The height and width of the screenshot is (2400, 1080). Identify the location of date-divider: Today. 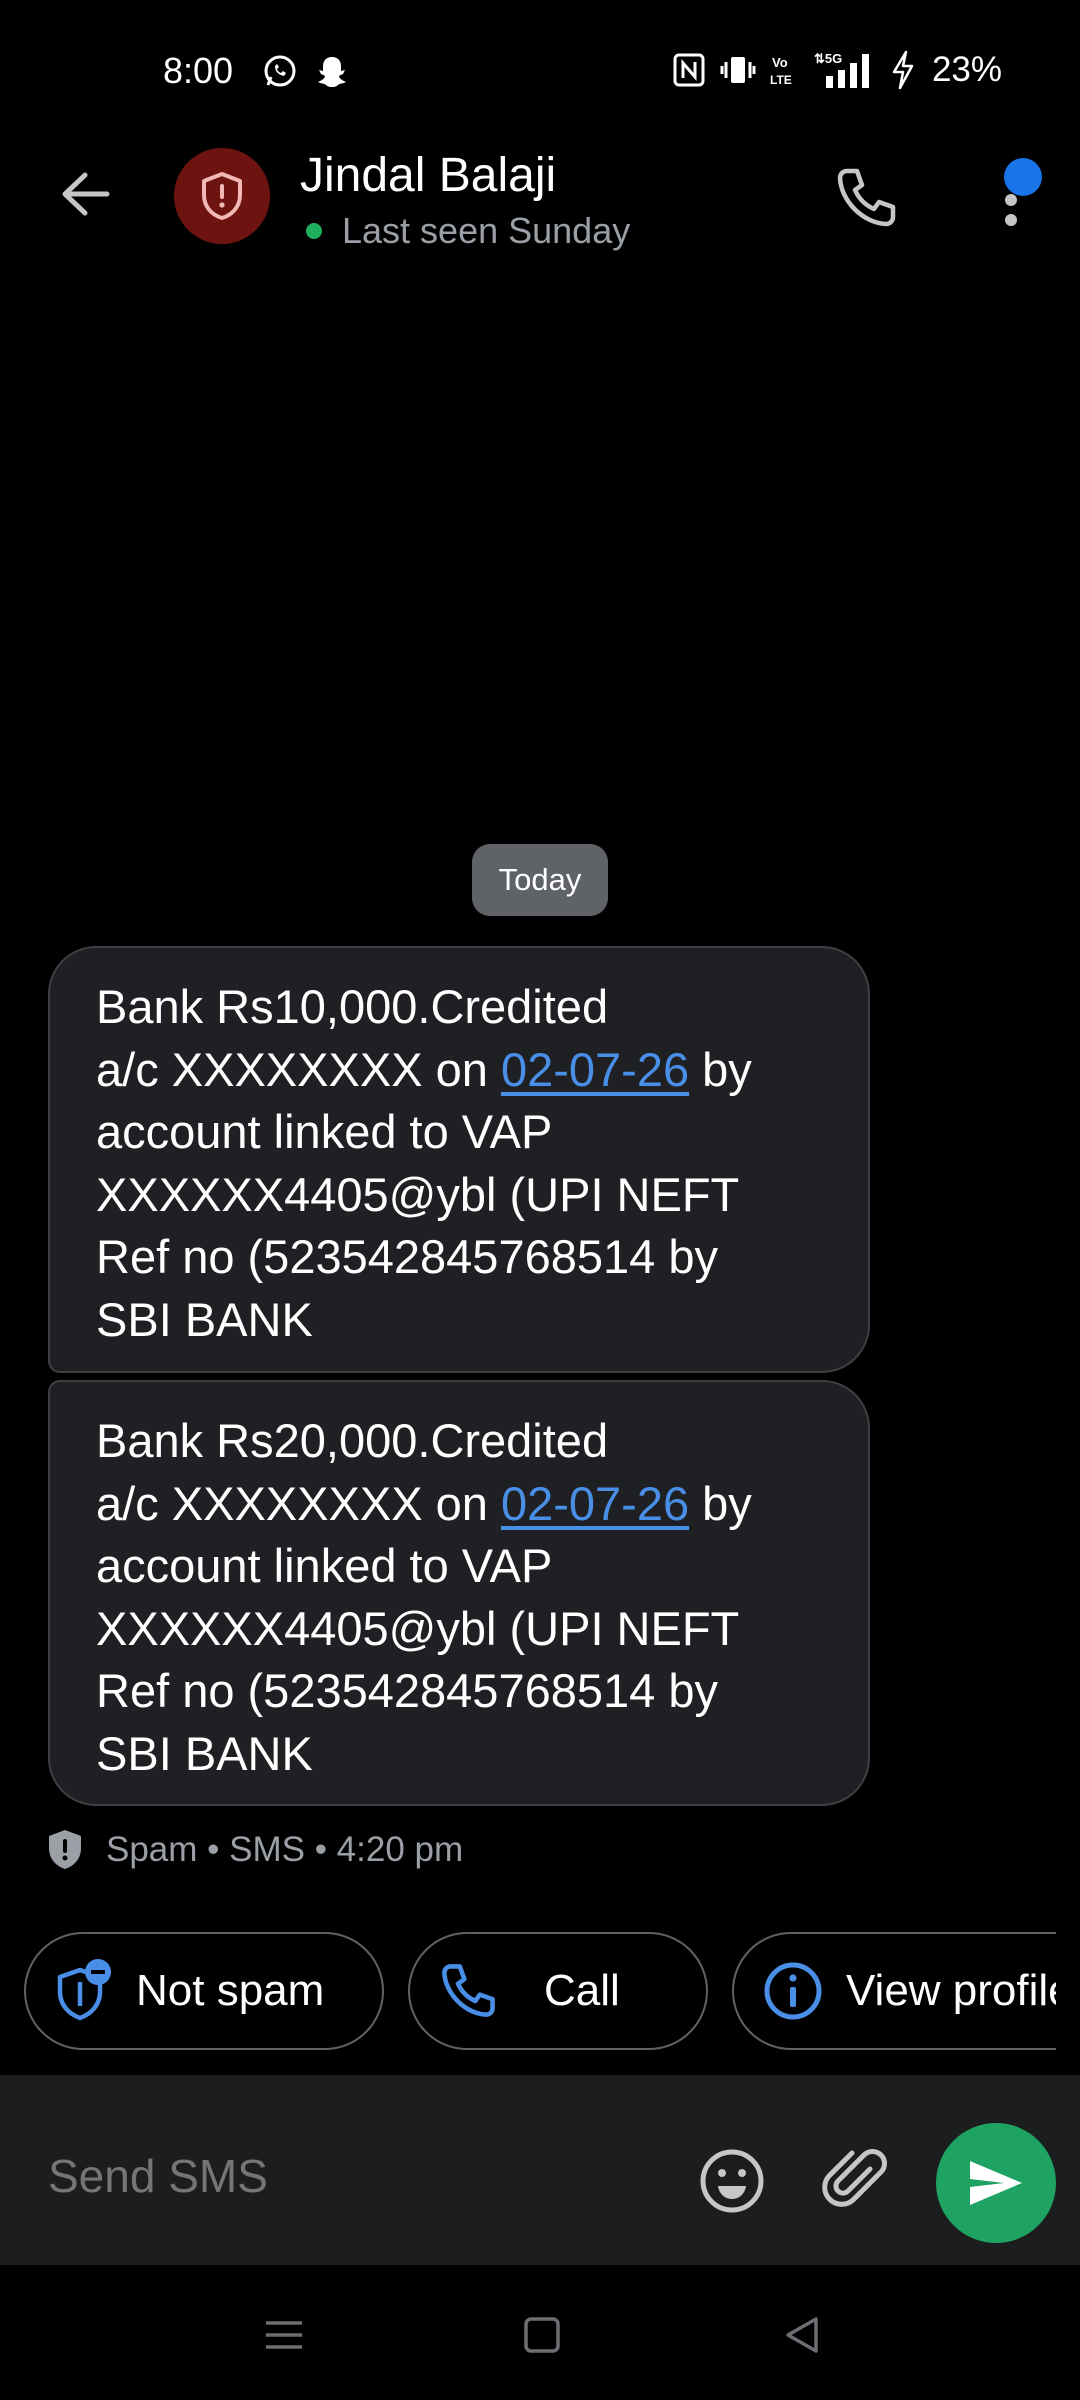
(540, 880).